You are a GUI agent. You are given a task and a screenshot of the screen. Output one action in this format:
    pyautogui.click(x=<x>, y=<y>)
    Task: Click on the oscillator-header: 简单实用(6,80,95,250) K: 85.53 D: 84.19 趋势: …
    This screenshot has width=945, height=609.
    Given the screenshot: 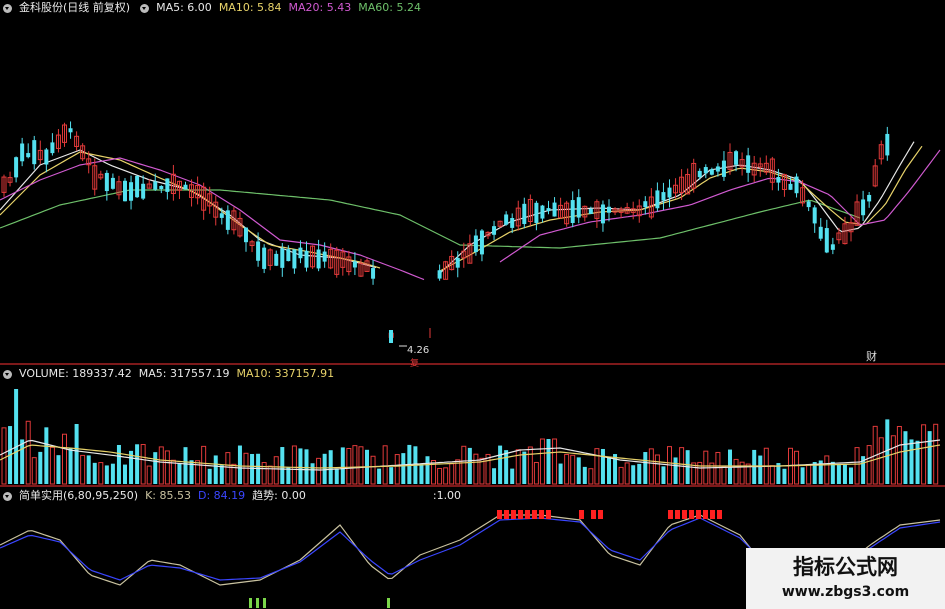 What is the action you would take?
    pyautogui.click(x=230, y=496)
    